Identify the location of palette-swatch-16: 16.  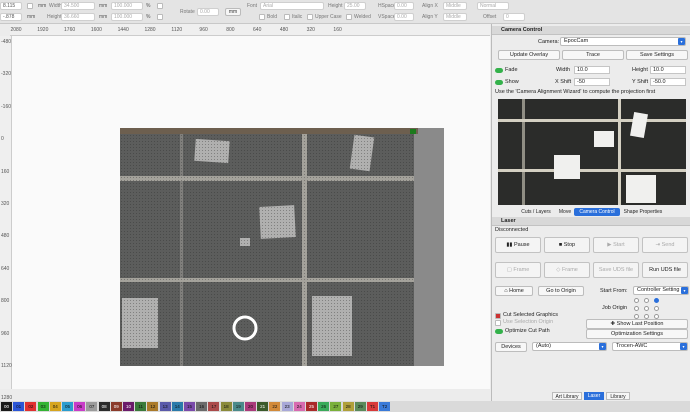
(202, 406).